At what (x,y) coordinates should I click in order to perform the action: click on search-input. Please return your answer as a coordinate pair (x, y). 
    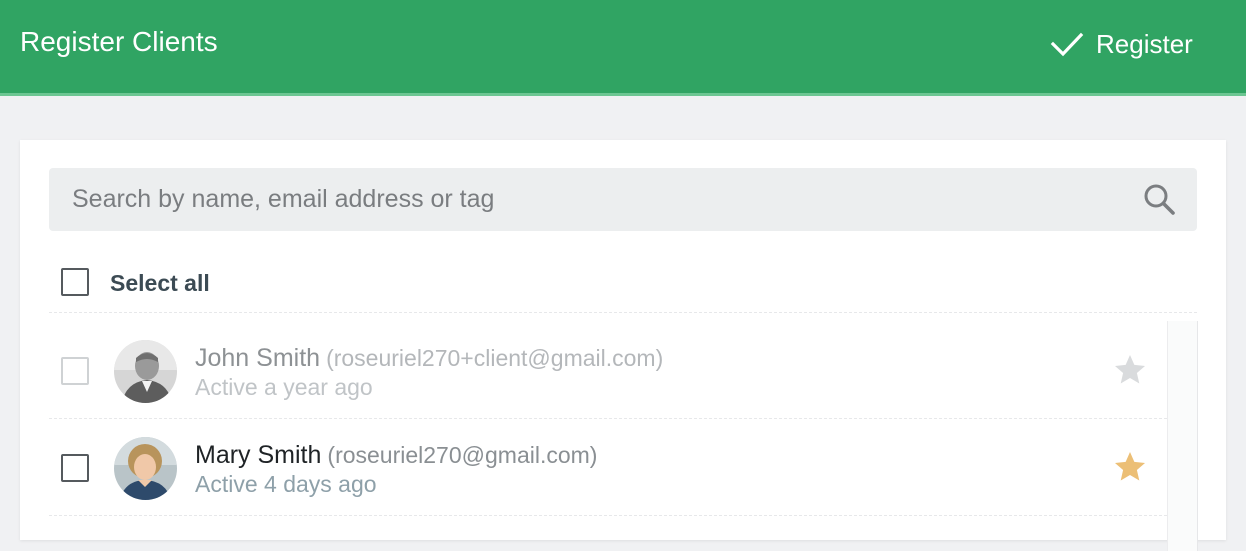
    Looking at the image, I should click on (589, 199).